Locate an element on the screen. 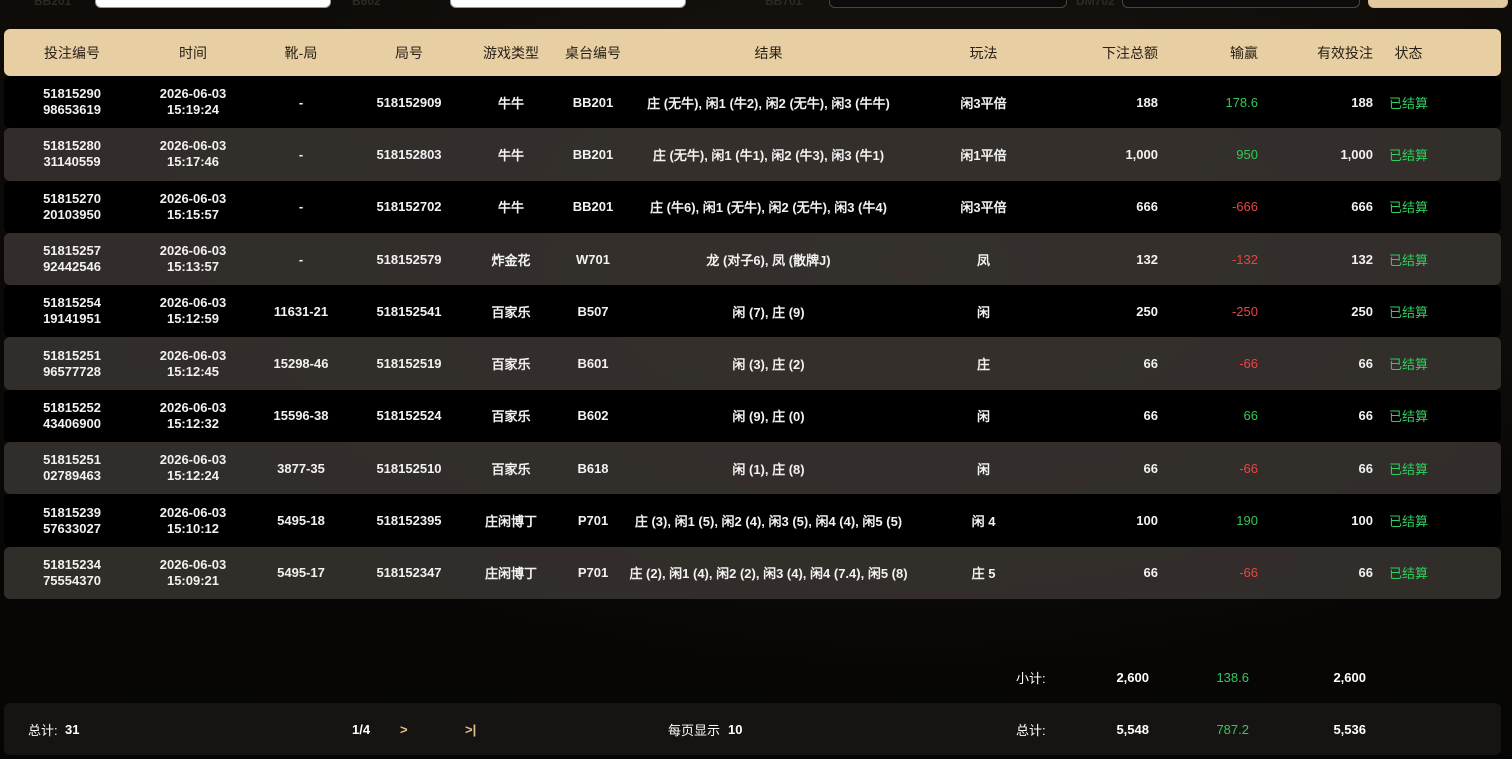 Image resolution: width=1512 pixels, height=759 pixels. subtotal-label: 小计: is located at coordinates (1031, 678).